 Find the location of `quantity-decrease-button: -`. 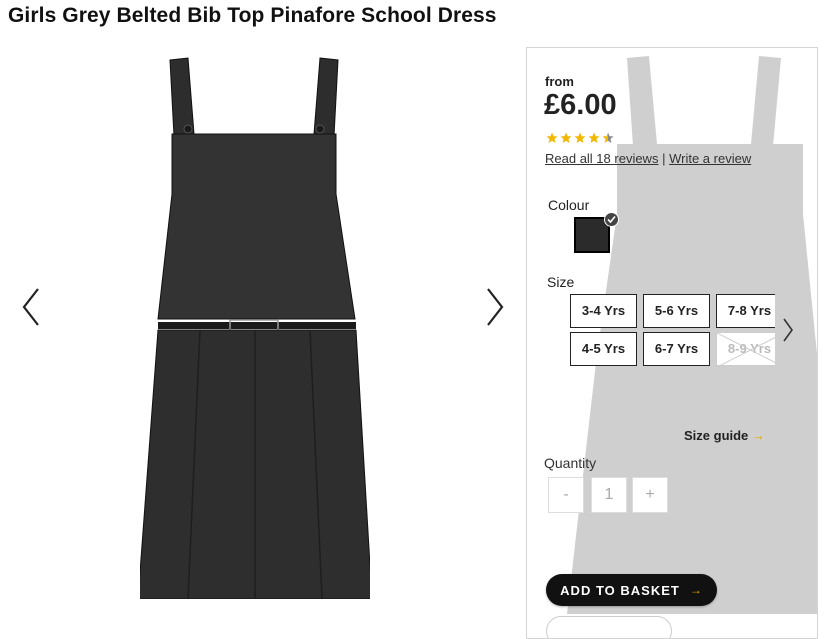

quantity-decrease-button: - is located at coordinates (566, 495).